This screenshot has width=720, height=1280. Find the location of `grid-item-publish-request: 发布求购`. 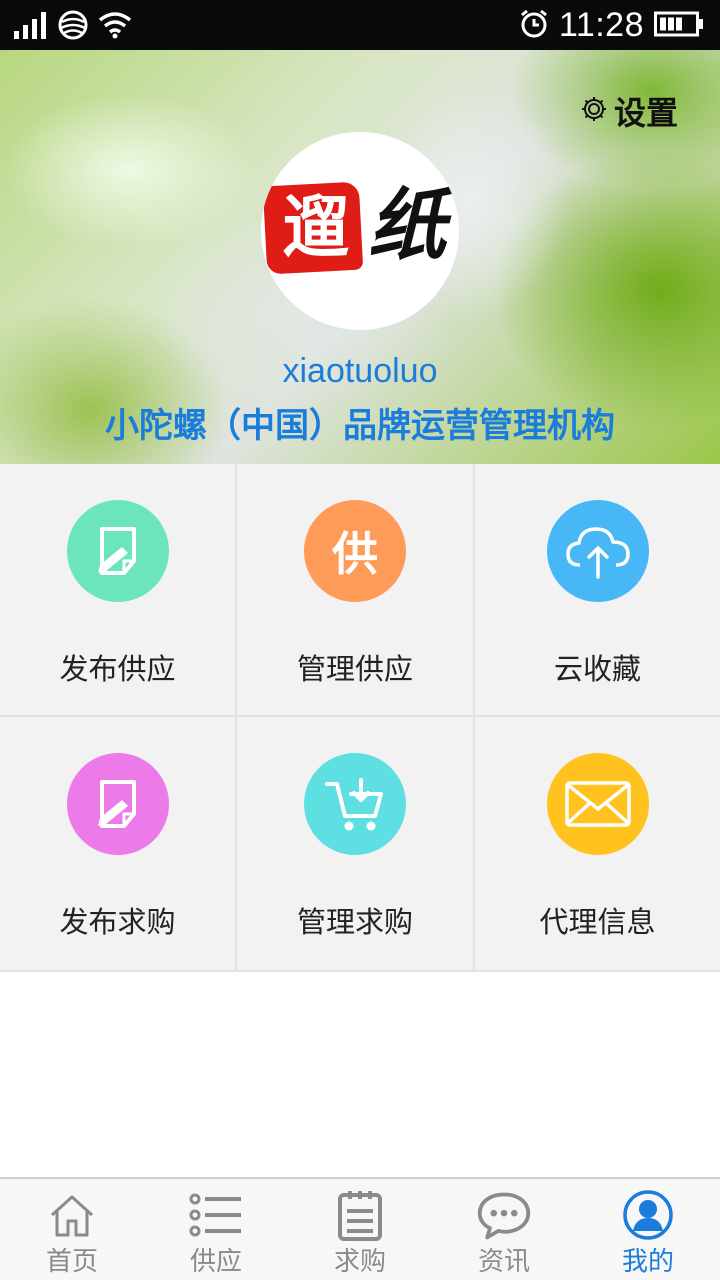

grid-item-publish-request: 发布求购 is located at coordinates (118, 844).